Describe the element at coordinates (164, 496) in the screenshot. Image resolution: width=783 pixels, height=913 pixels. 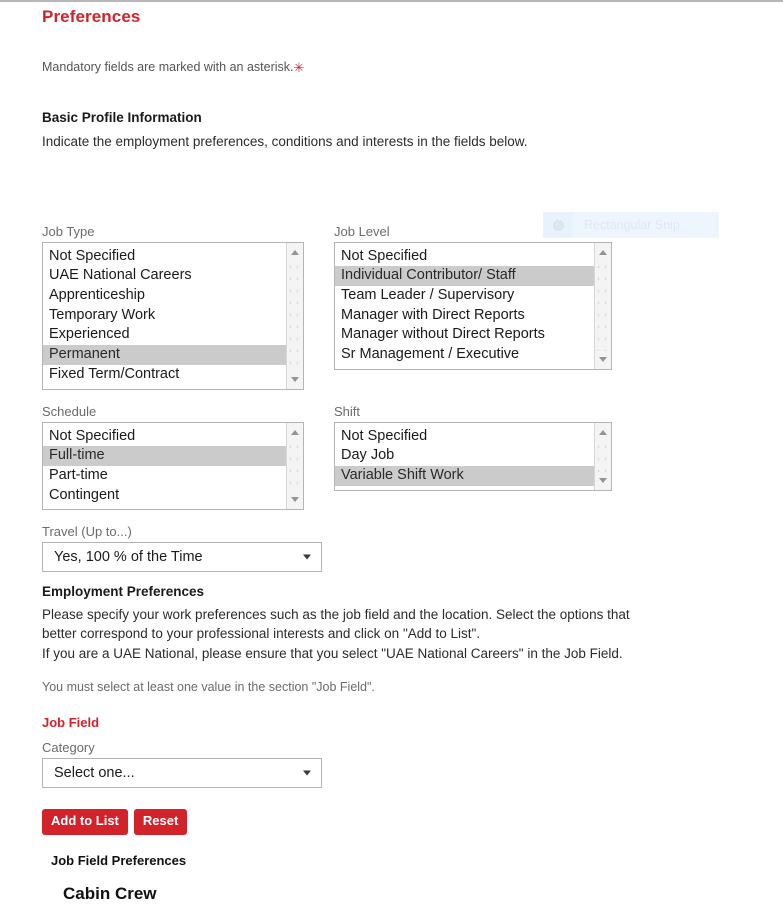
I see `schedule-option: Contingent` at that location.